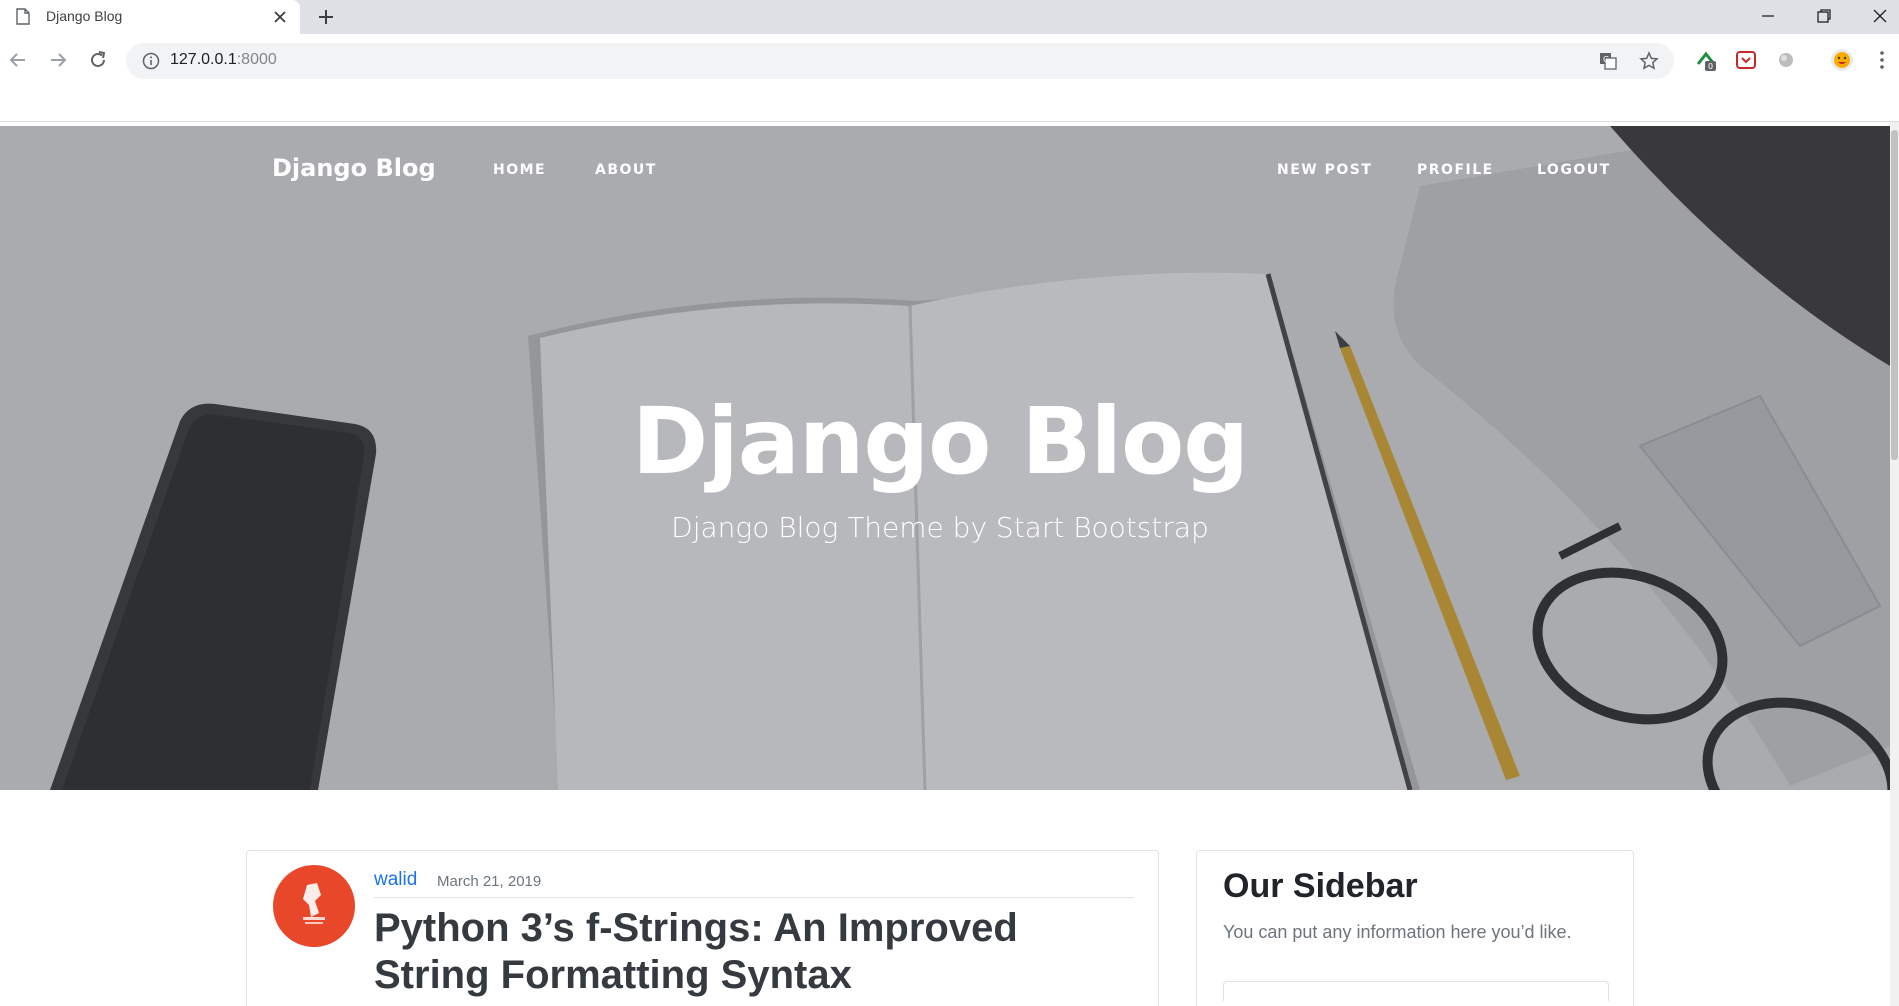  Describe the element at coordinates (354, 168) in the screenshot. I see `site-brand: Django Blog` at that location.